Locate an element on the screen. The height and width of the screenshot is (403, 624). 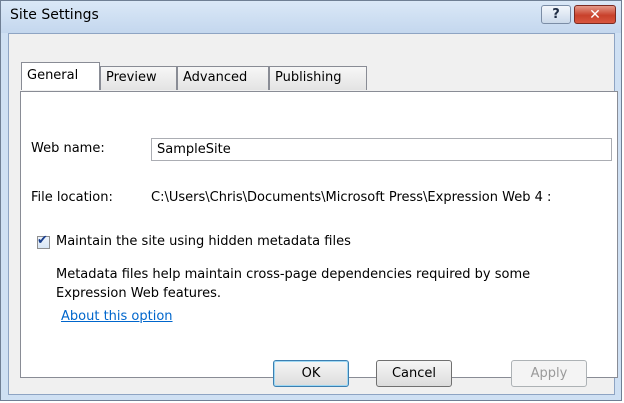
close-icon: ✕ is located at coordinates (595, 14).